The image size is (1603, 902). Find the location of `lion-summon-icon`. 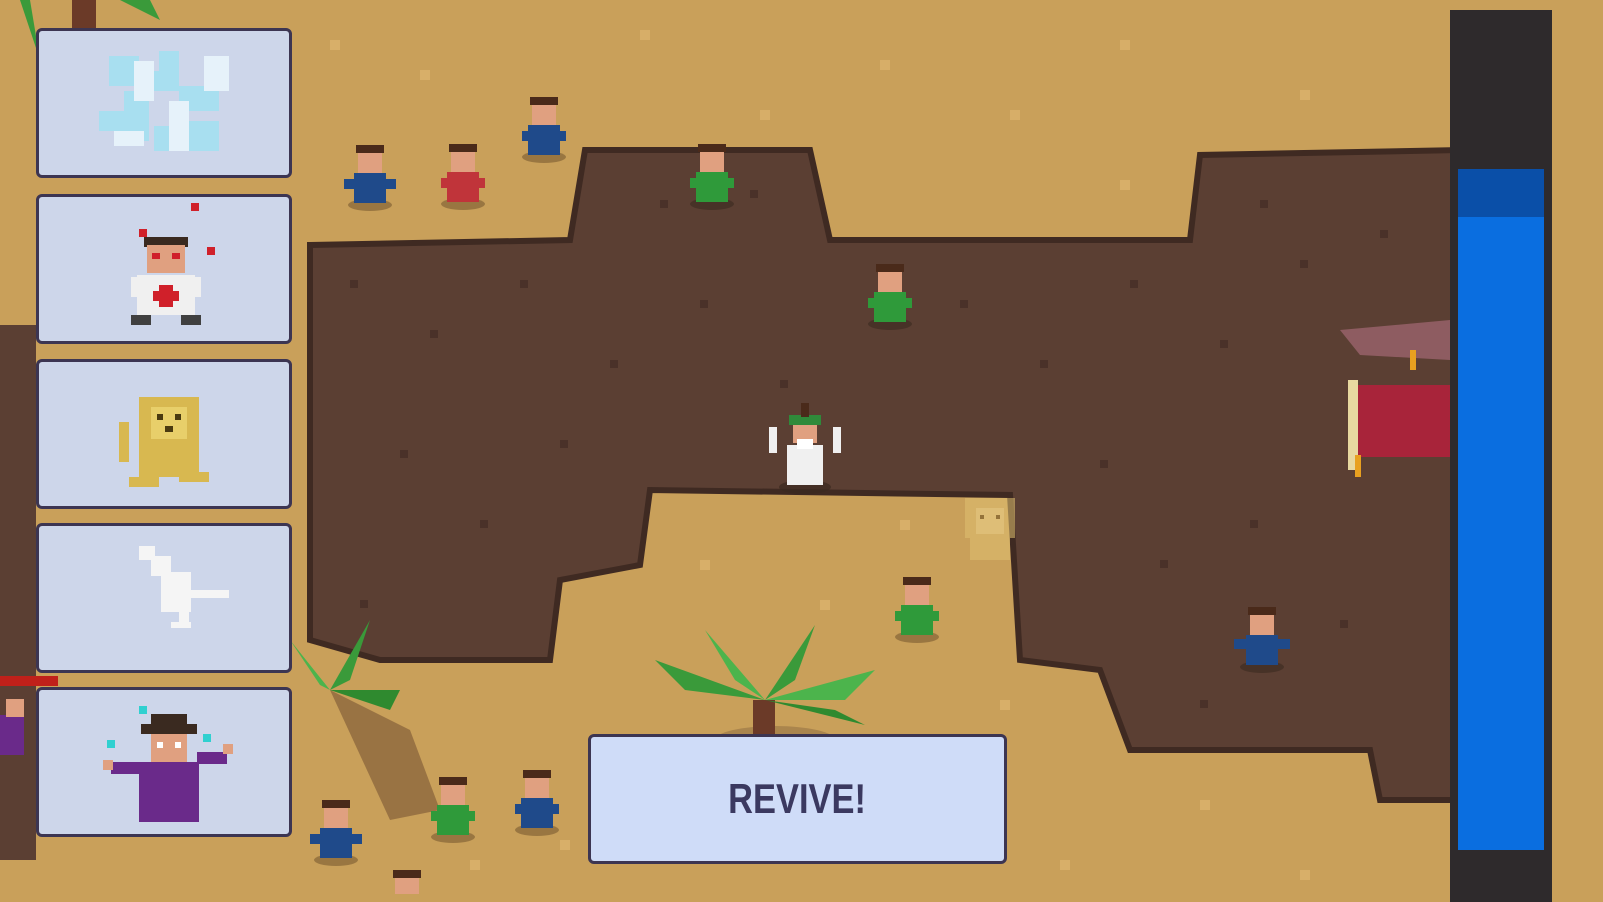

lion-summon-icon is located at coordinates (164, 442).